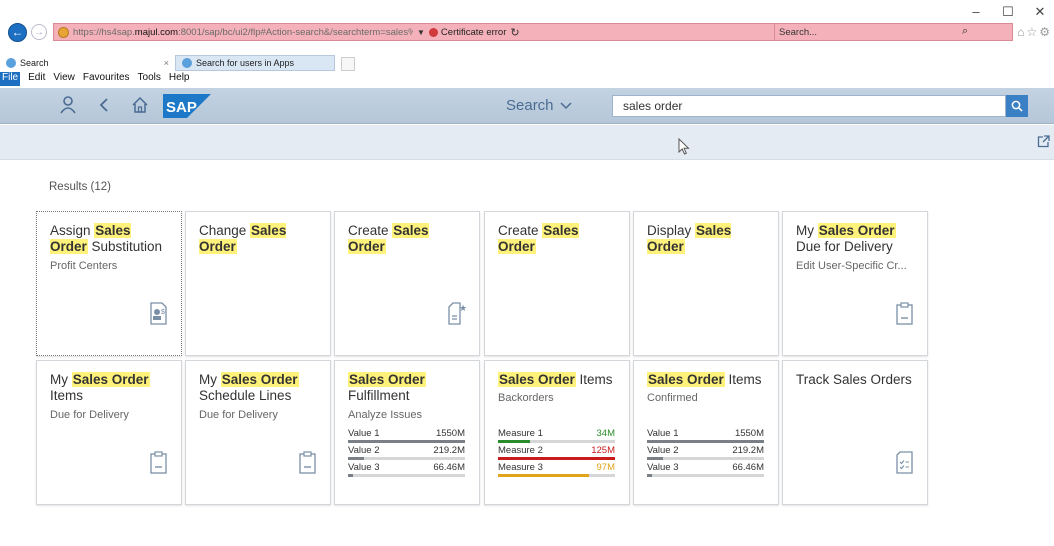  I want to click on kpi-value: 125M, so click(603, 450).